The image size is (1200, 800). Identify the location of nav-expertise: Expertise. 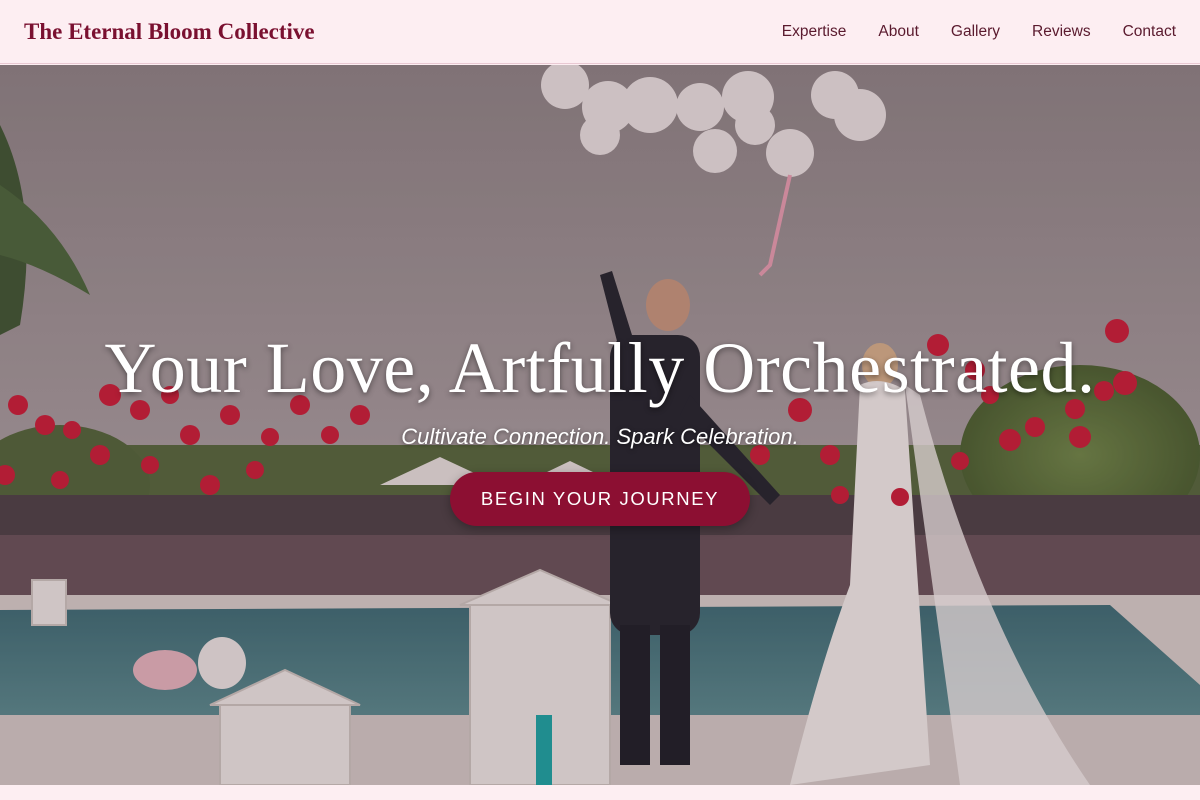
(814, 32).